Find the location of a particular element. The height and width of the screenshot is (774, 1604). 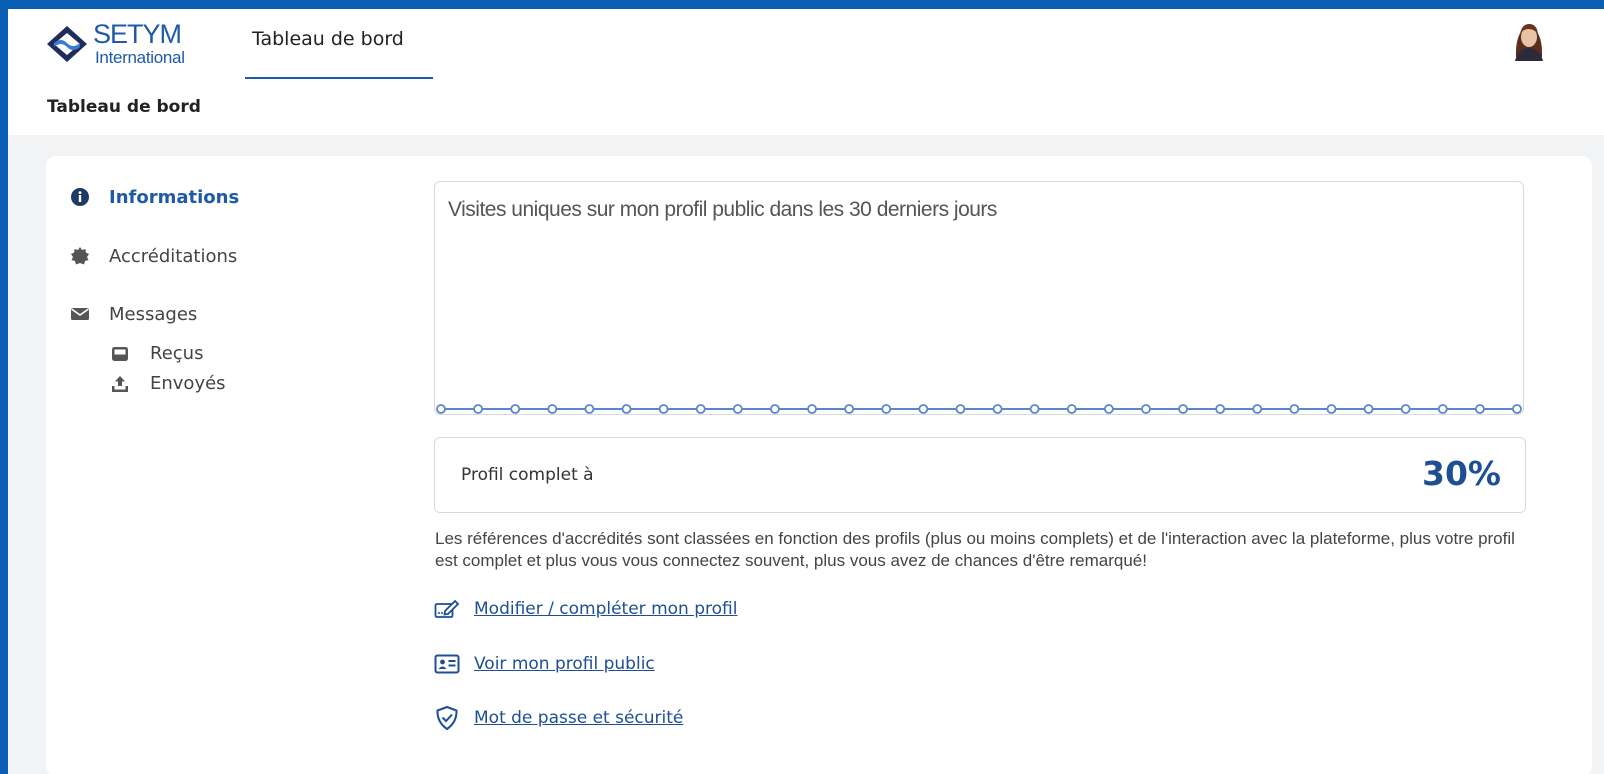

edit-profile-link: Modifier / compléter mon profil is located at coordinates (585, 609).